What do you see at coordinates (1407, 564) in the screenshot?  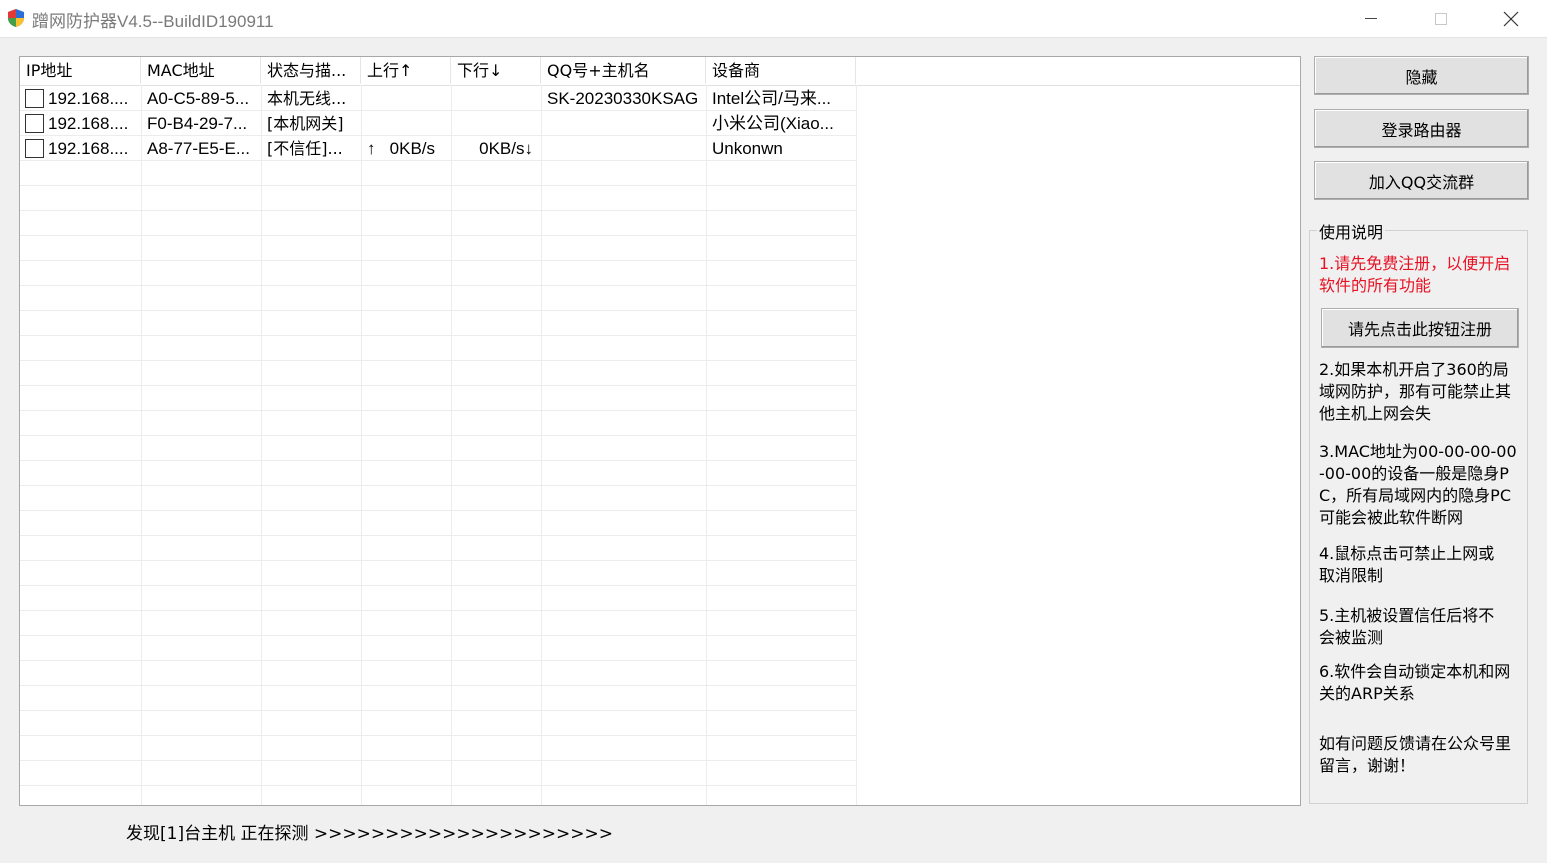 I see `instruction-click: 4.鼠标点击可禁止上网或取消限制` at bounding box center [1407, 564].